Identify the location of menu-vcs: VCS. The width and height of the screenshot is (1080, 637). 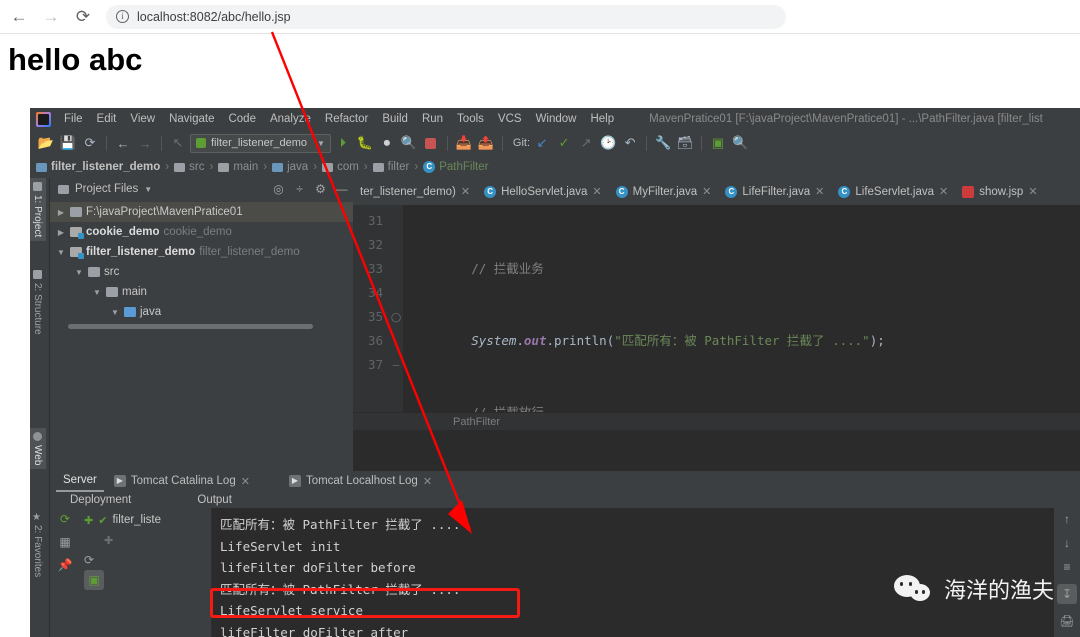
(510, 119).